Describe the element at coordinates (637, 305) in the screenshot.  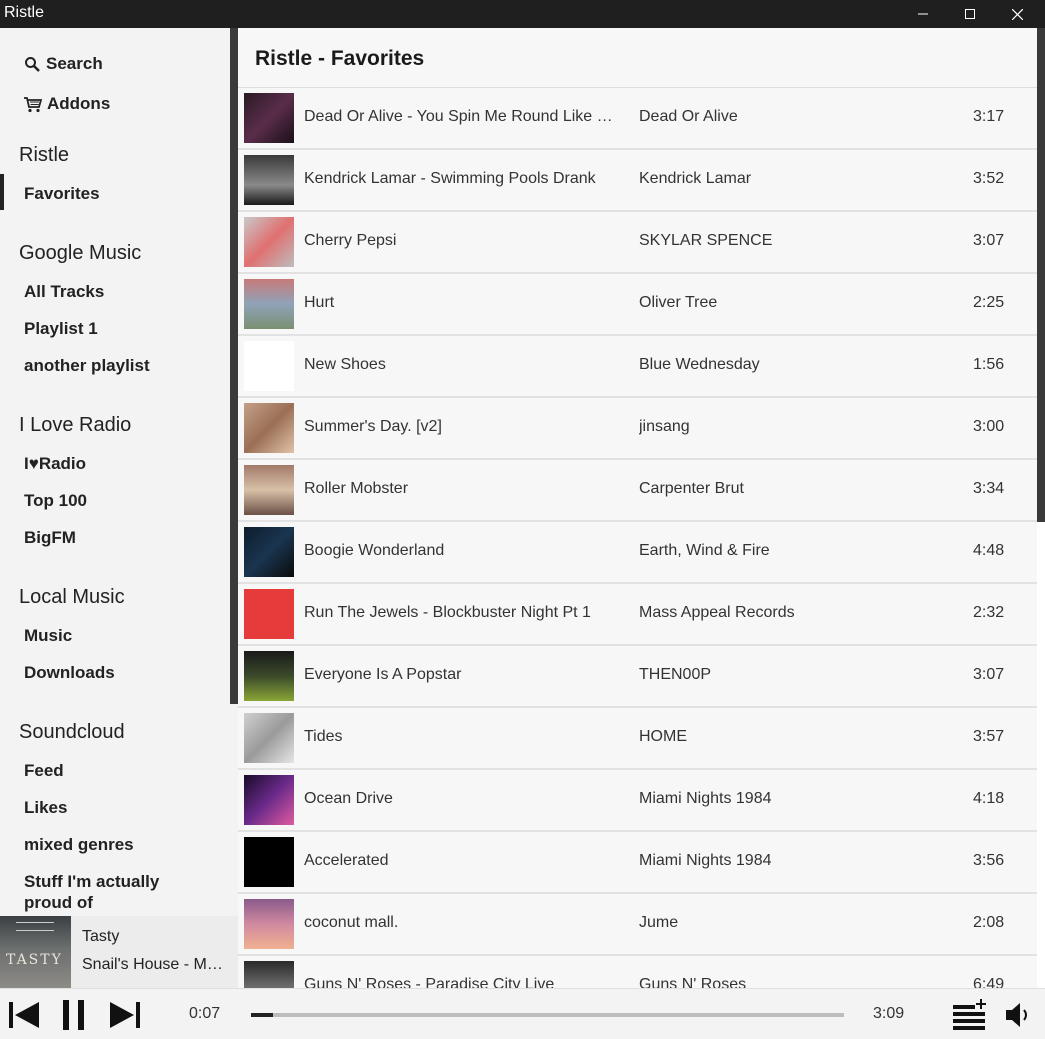
I see `track-row: Hurt Oliver Tree 2:25` at that location.